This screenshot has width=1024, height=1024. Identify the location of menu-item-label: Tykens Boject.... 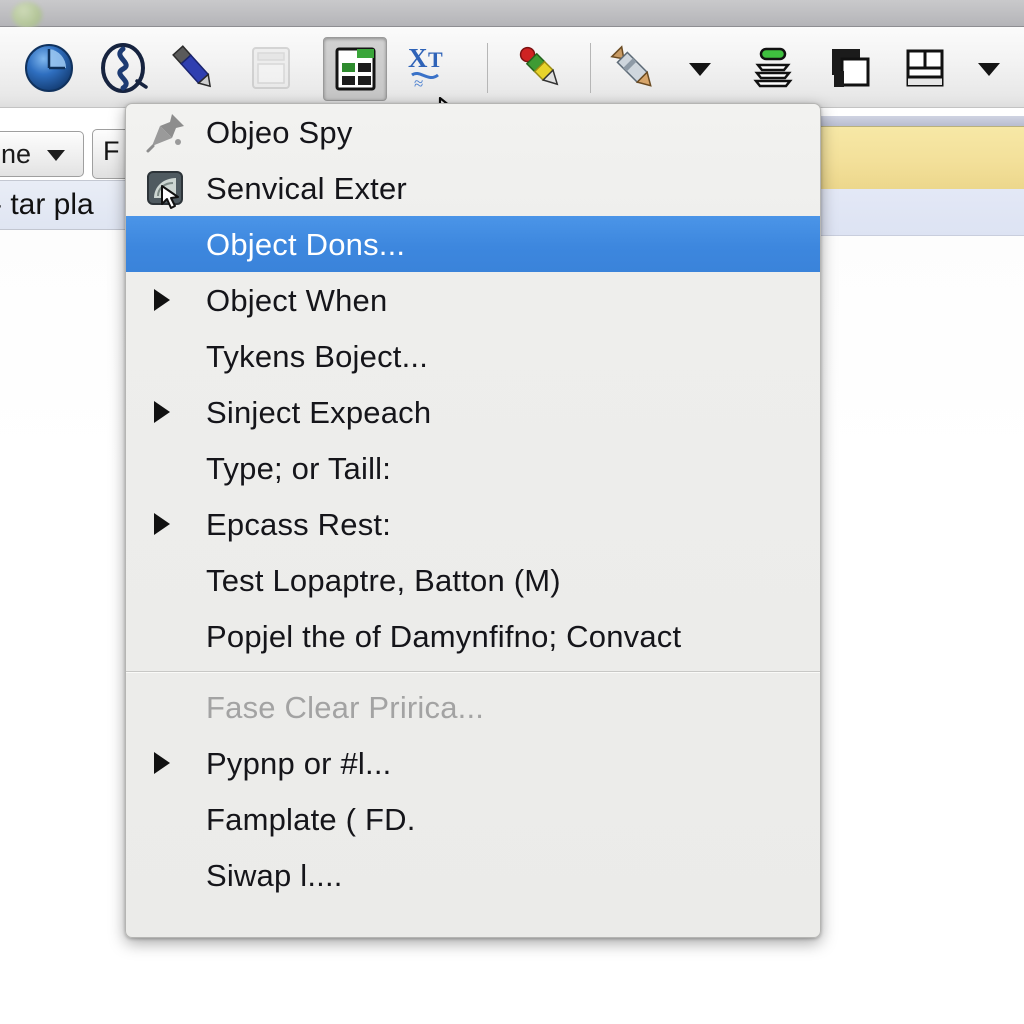
(317, 356).